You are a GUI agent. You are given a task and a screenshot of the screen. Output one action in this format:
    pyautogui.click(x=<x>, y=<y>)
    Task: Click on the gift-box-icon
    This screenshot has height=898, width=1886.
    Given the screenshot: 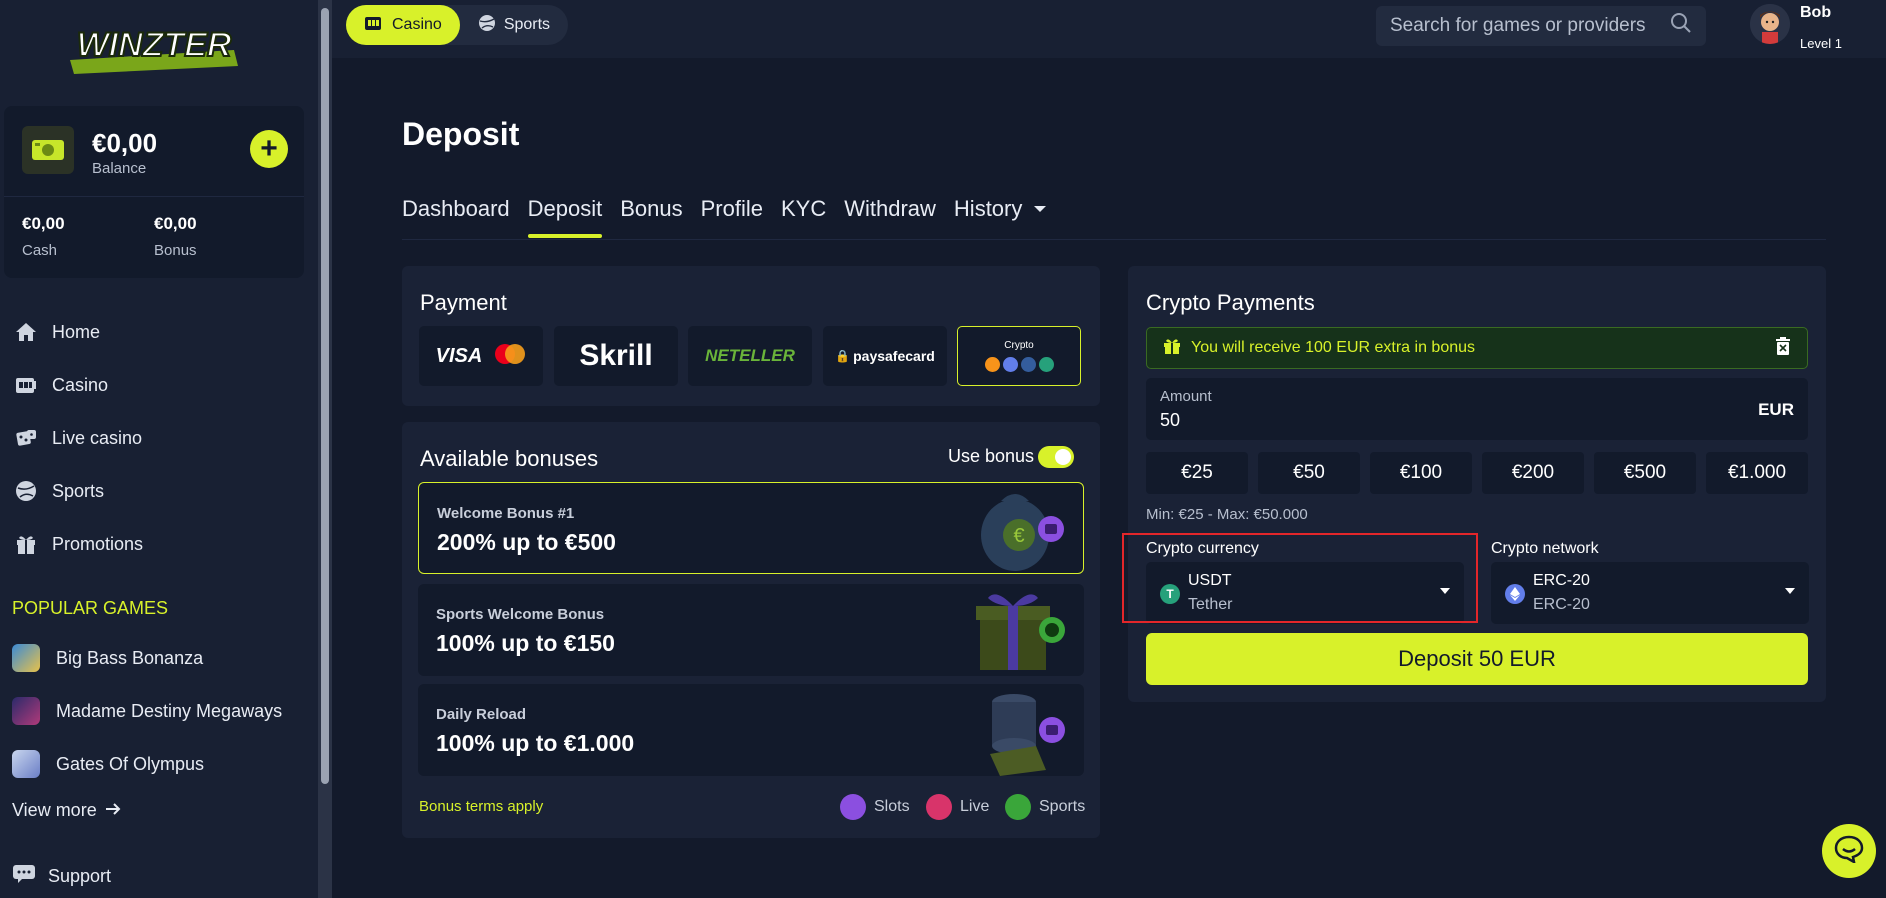 What is the action you would take?
    pyautogui.click(x=1021, y=630)
    